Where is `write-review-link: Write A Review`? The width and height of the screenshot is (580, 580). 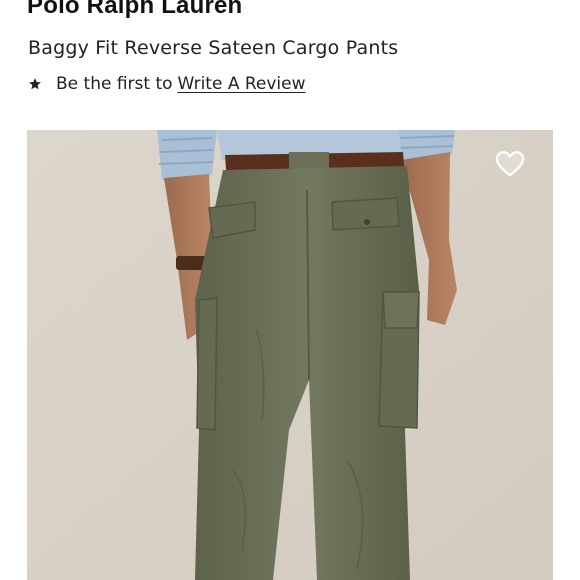
write-review-link: Write A Review is located at coordinates (242, 84).